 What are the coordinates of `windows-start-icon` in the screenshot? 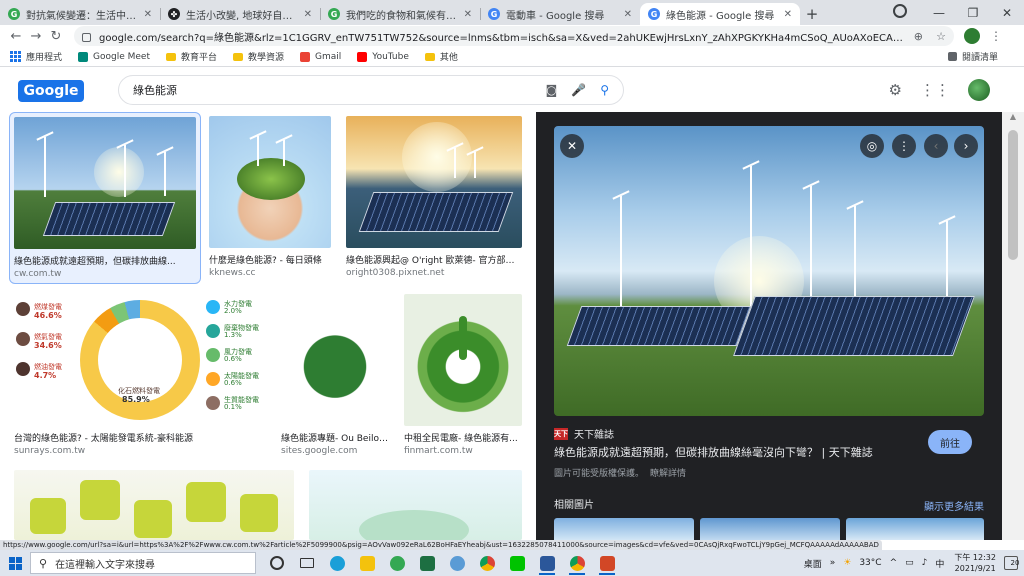 It's located at (15, 563).